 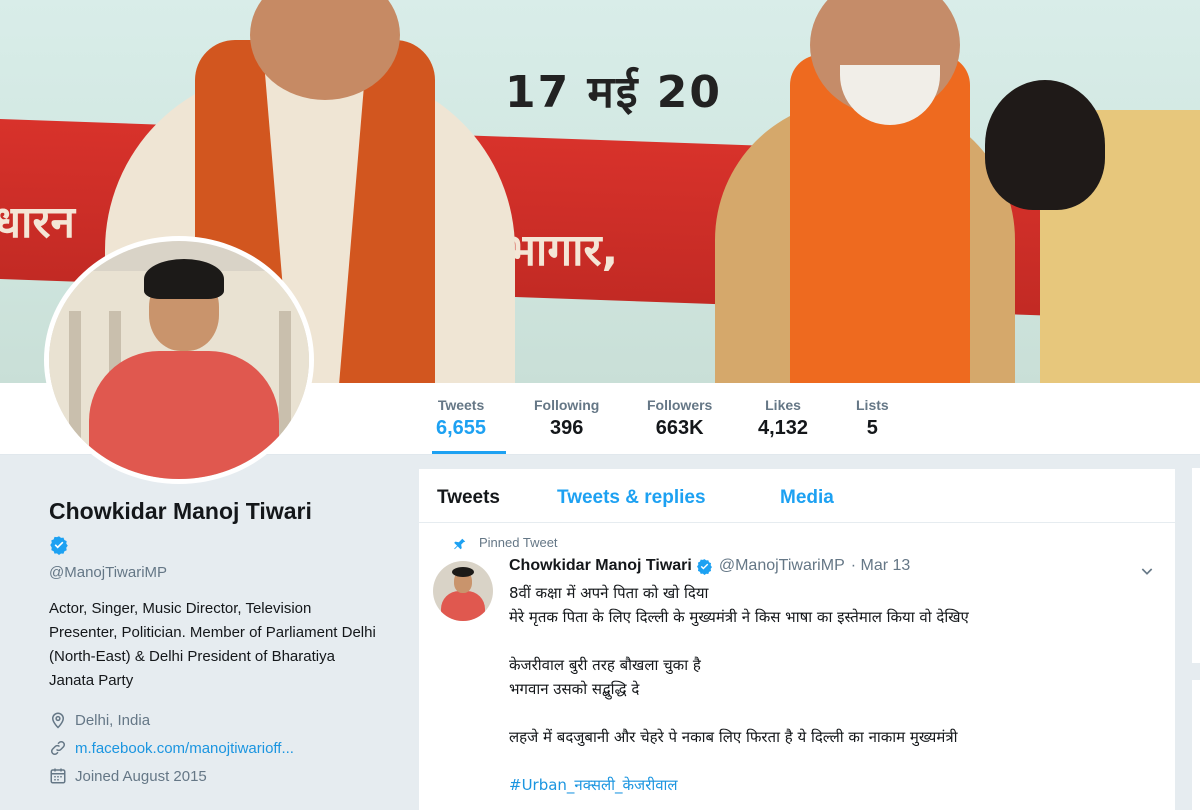 What do you see at coordinates (881, 566) in the screenshot?
I see `tweet-date: · Mar 13` at bounding box center [881, 566].